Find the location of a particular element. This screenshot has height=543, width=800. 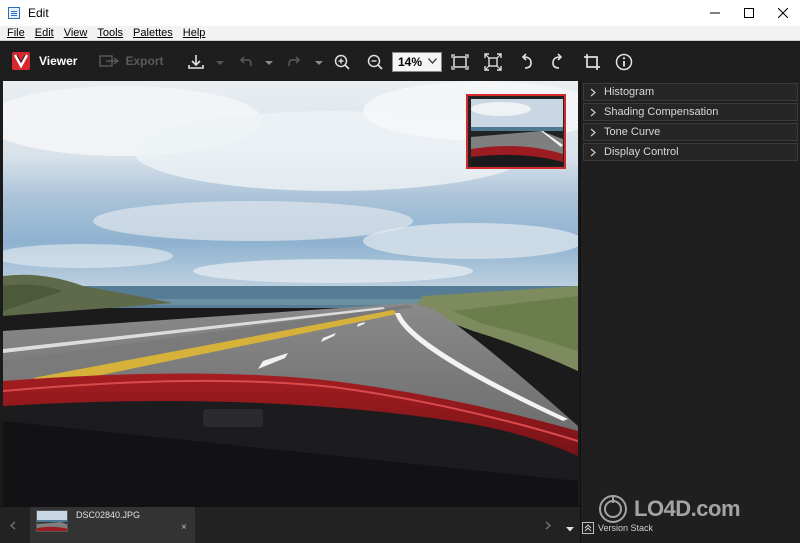

app-icon is located at coordinates (14, 13).